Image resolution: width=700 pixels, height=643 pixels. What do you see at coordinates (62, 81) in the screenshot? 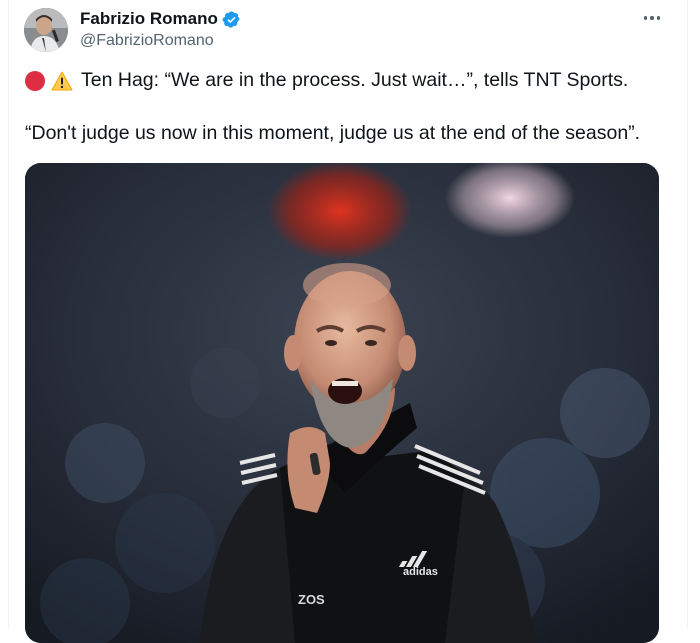
I see `warning-icon` at bounding box center [62, 81].